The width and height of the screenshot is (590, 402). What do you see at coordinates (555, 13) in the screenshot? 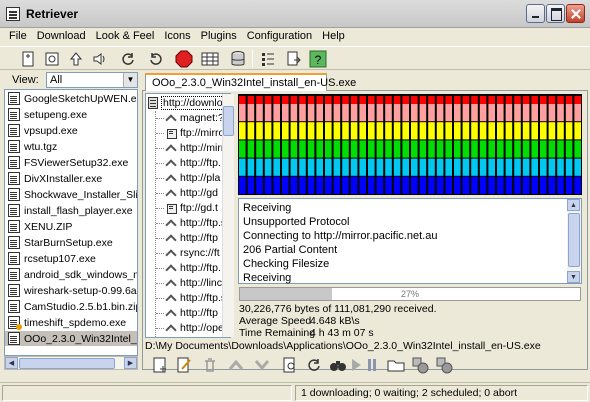
I see `maximize-button` at bounding box center [555, 13].